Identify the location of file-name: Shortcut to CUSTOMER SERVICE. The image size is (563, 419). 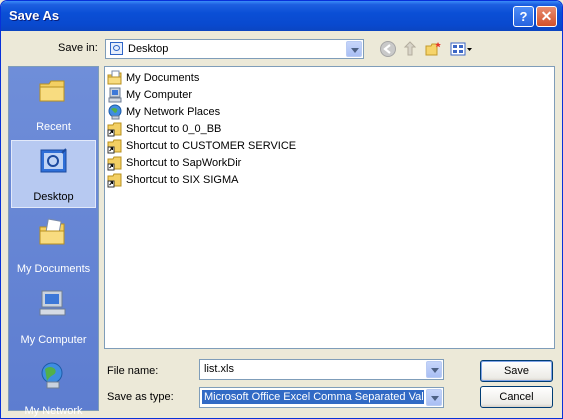
(211, 146).